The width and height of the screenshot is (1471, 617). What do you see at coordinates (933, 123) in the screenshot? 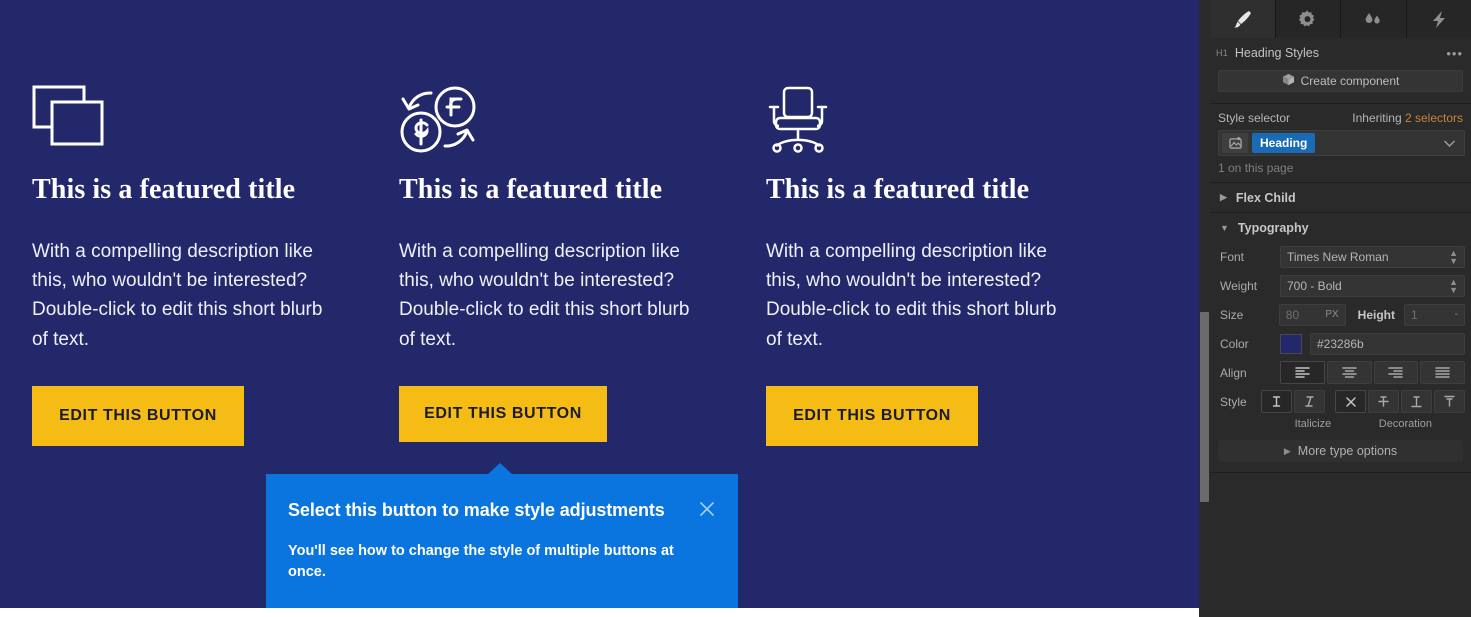
I see `office-chair-icon` at bounding box center [933, 123].